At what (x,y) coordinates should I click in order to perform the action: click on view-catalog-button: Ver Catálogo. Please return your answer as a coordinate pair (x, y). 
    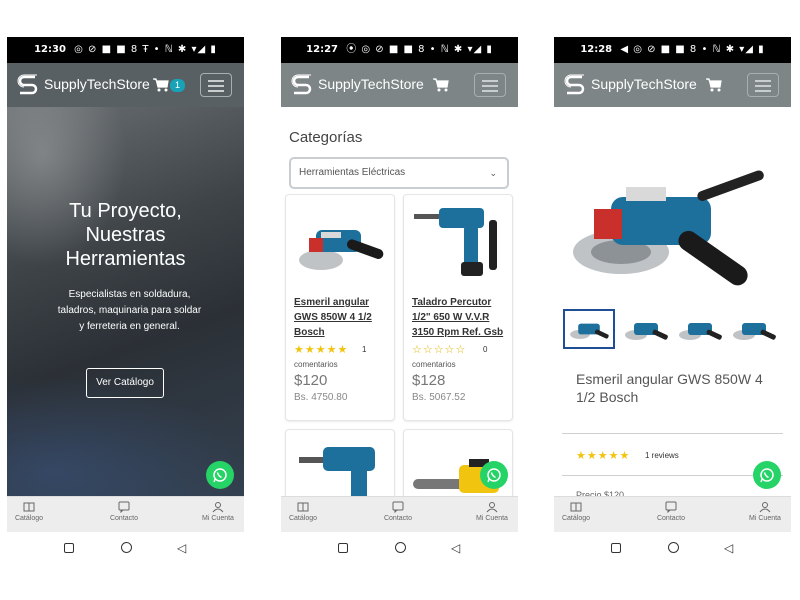
    Looking at the image, I should click on (125, 383).